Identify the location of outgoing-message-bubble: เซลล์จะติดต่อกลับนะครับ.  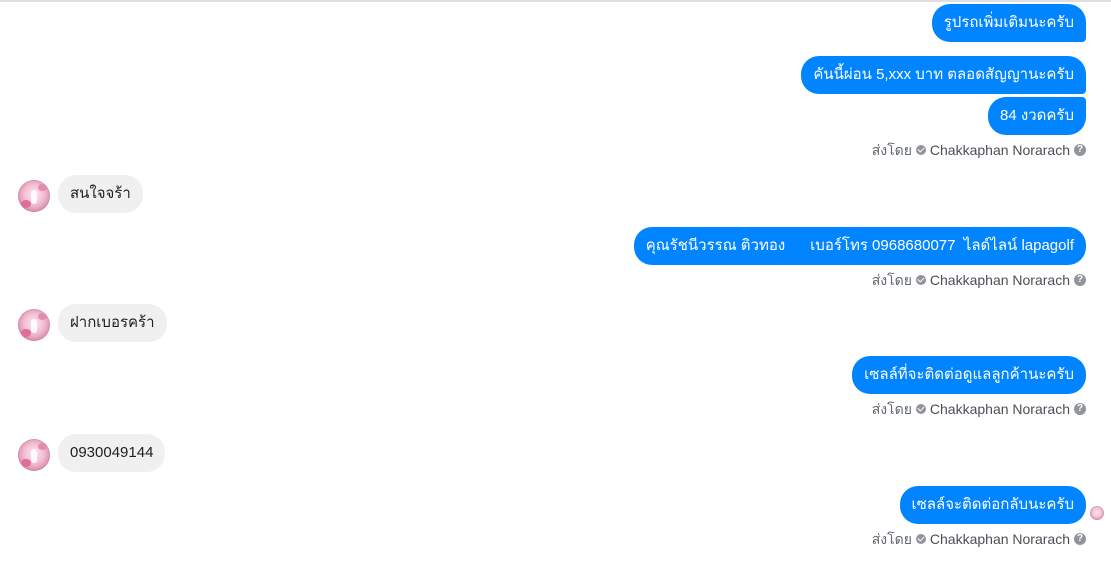
(992, 505).